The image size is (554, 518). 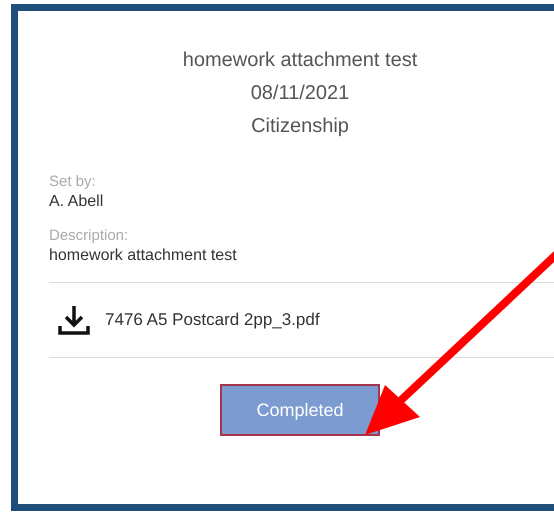 I want to click on due-date: 08/11/2021, so click(x=300, y=93).